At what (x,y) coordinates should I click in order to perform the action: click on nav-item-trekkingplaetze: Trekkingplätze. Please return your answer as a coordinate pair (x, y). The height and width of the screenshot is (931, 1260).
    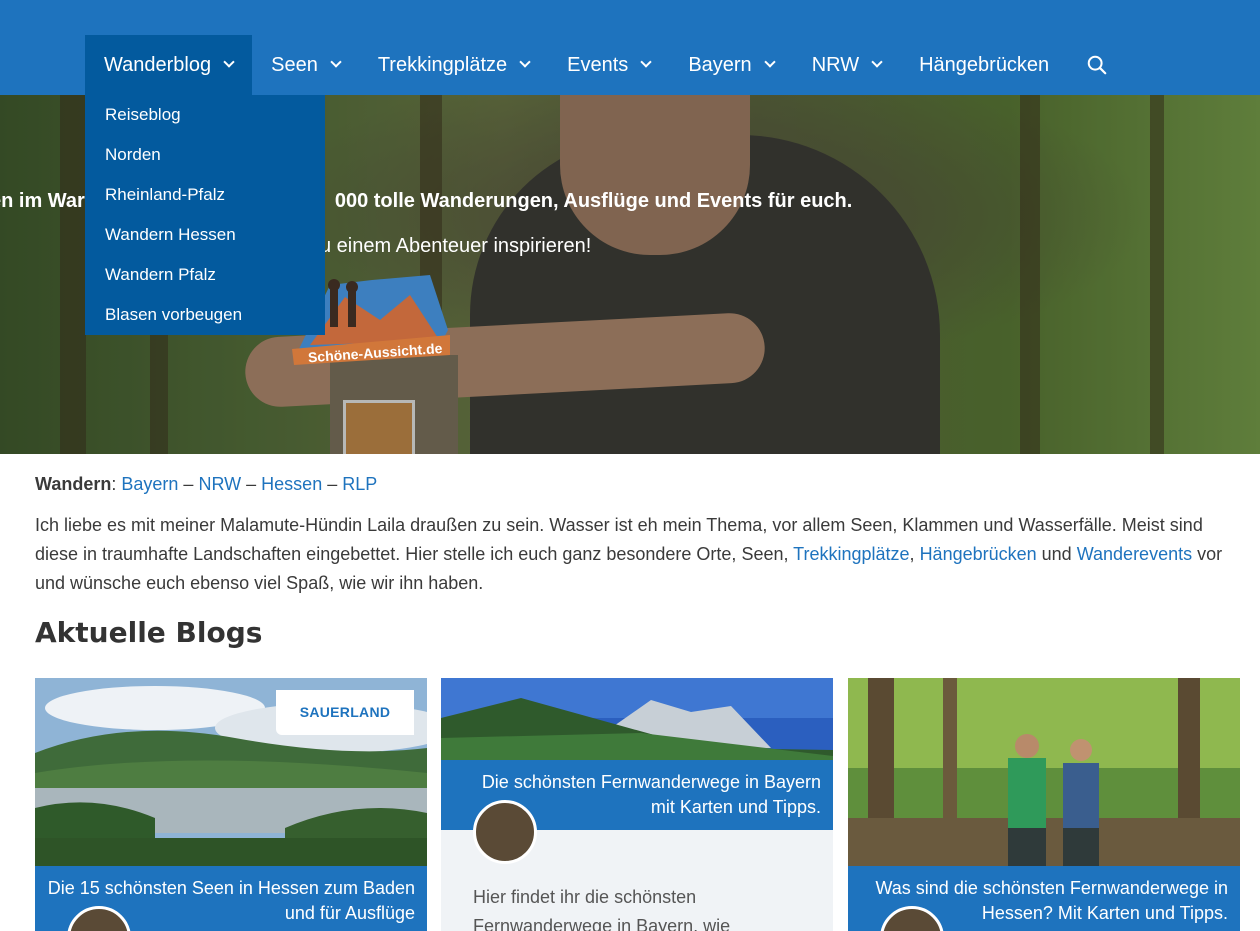
    Looking at the image, I should click on (453, 65).